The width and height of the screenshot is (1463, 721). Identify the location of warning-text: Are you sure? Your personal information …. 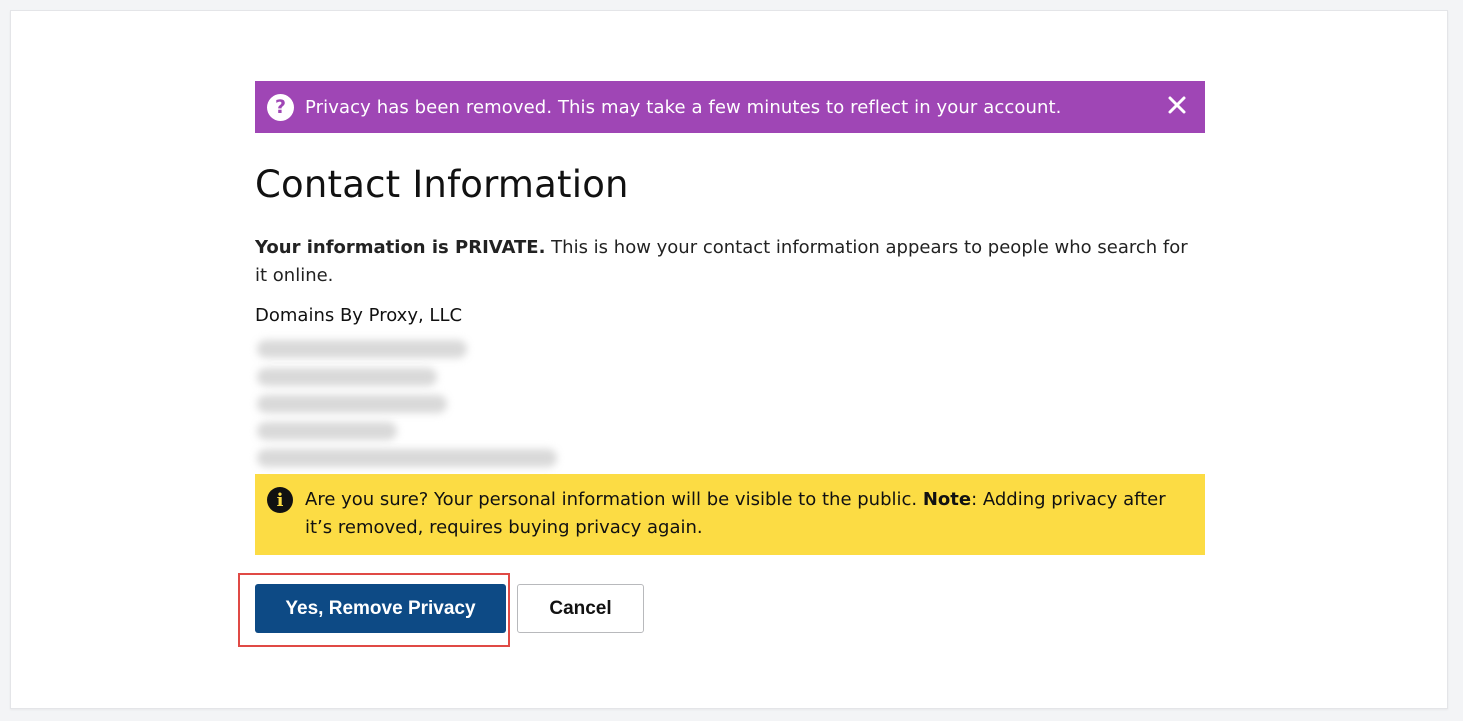
(745, 520).